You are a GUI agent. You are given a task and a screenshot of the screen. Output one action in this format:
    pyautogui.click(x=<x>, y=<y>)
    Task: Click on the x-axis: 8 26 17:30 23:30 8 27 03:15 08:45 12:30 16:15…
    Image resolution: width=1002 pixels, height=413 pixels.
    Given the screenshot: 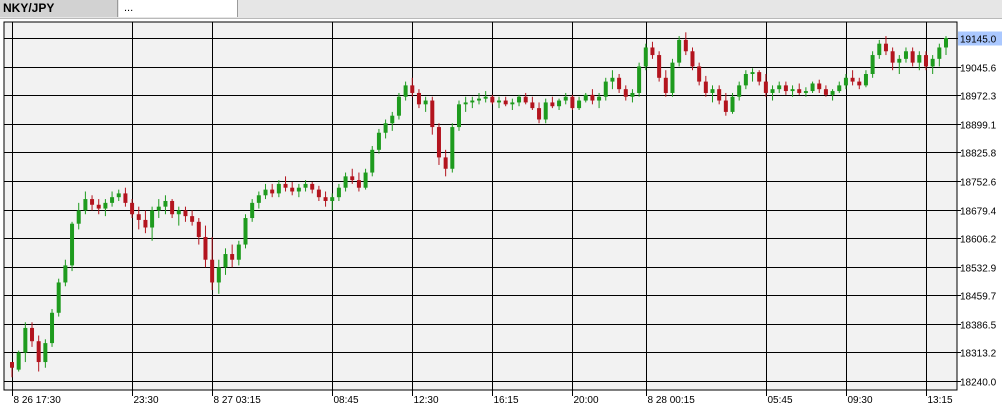 What is the action you would take?
    pyautogui.click(x=483, y=400)
    